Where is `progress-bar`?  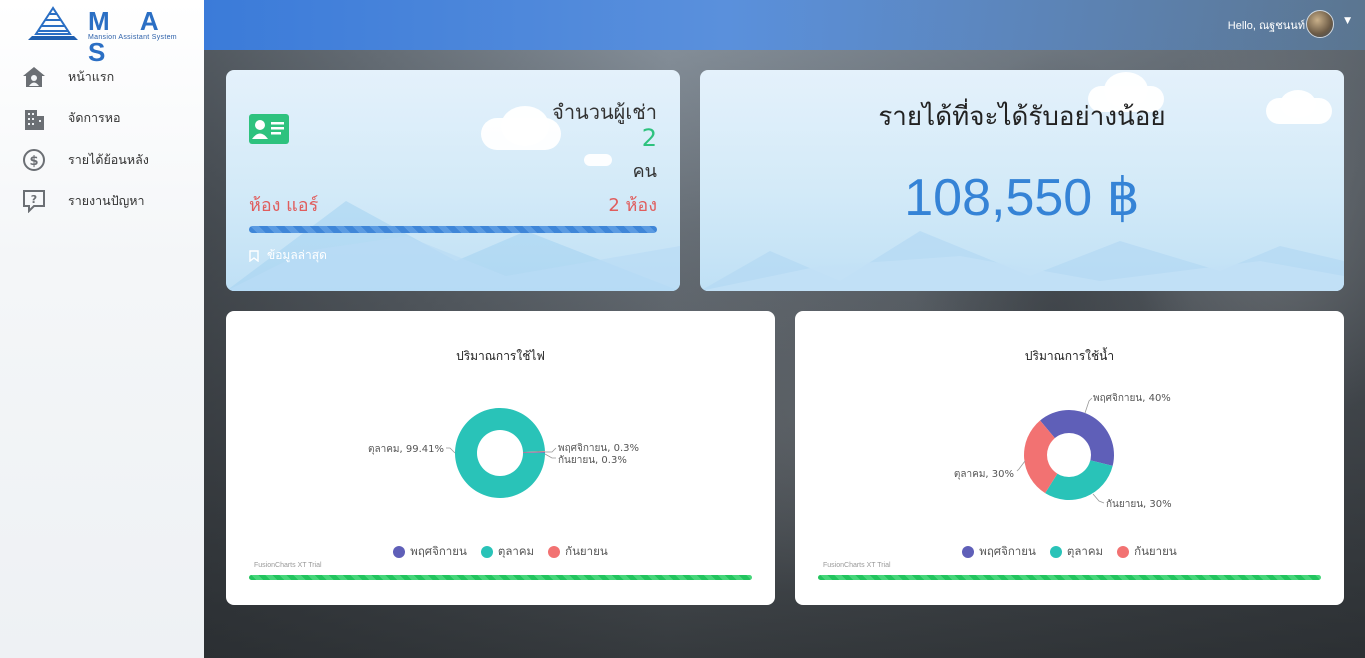 progress-bar is located at coordinates (453, 229).